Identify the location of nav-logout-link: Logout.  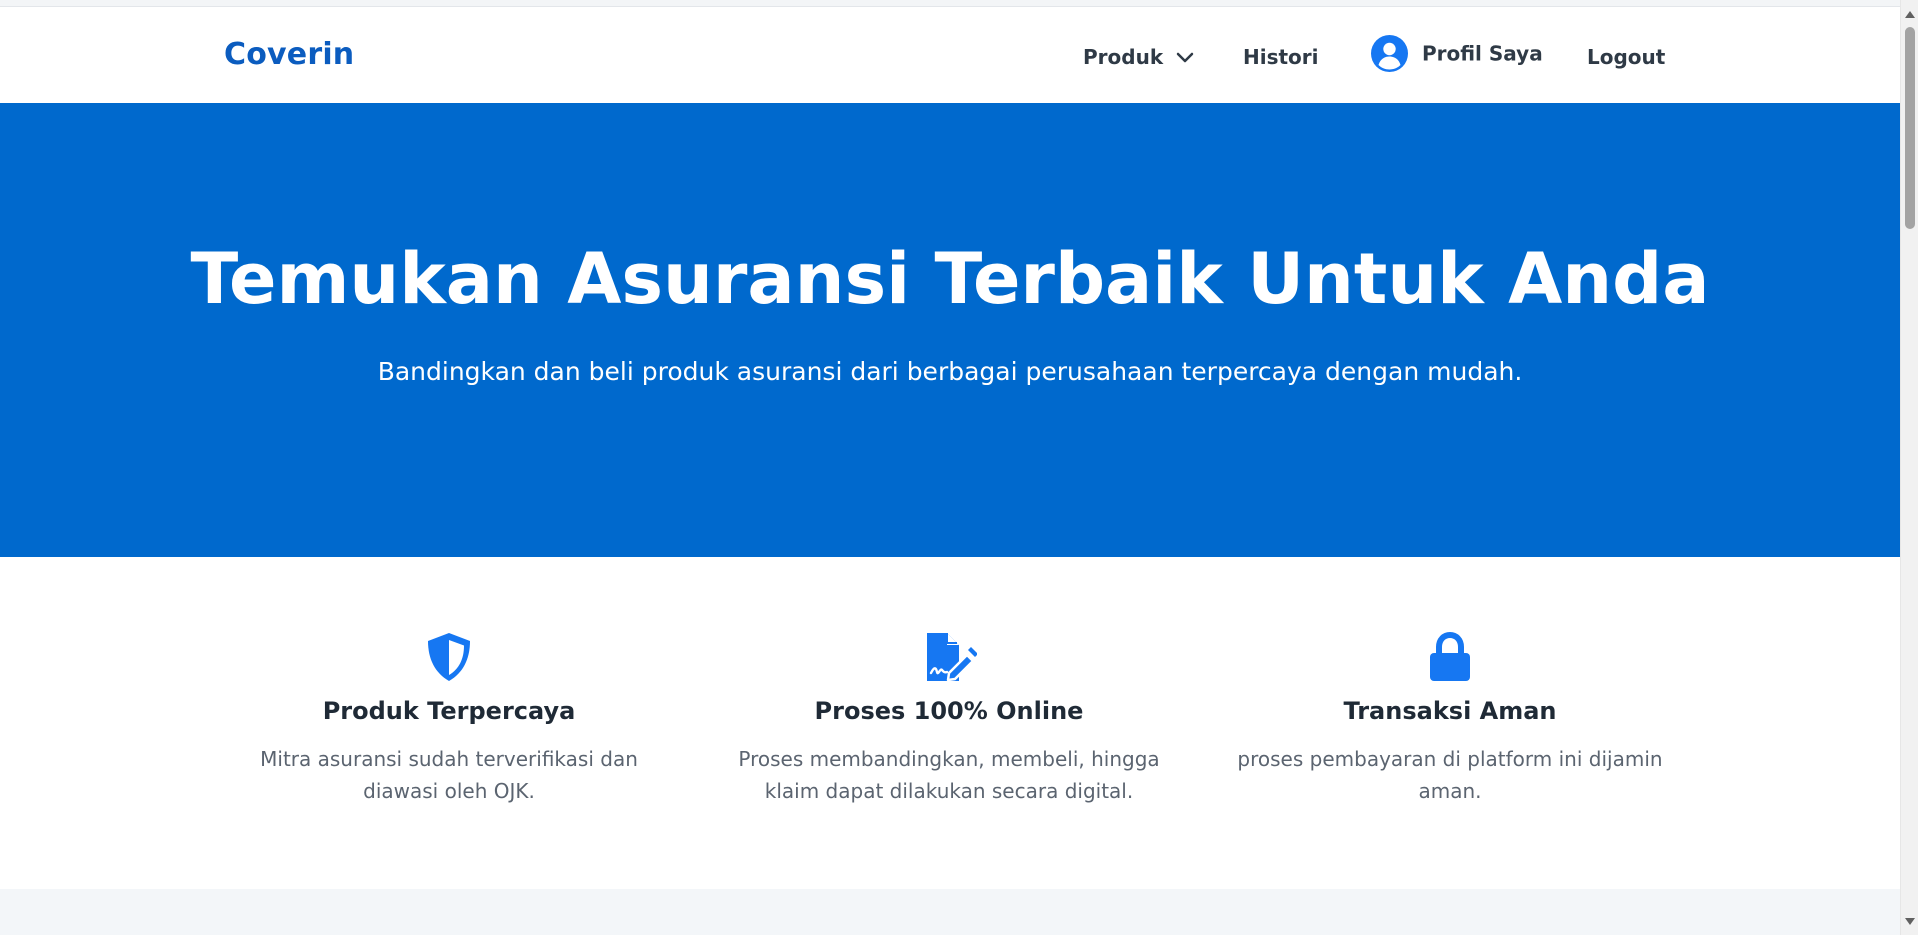
(1626, 57).